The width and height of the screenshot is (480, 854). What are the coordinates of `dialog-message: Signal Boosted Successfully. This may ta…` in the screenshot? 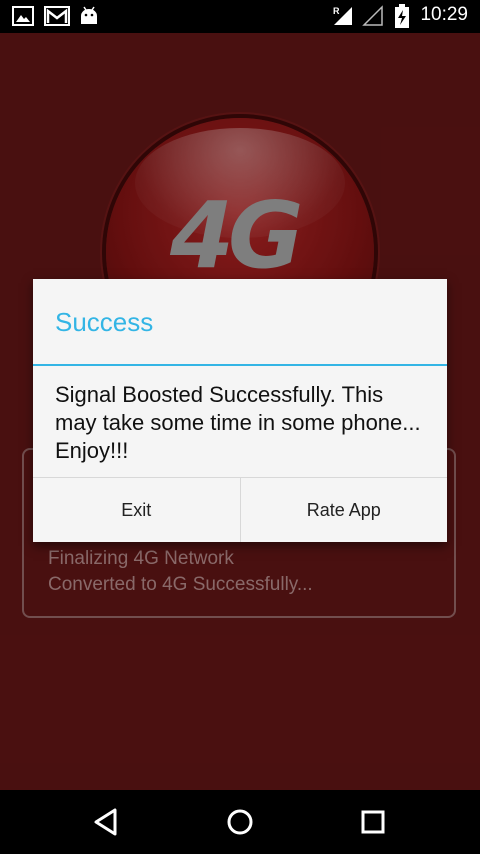 It's located at (238, 422).